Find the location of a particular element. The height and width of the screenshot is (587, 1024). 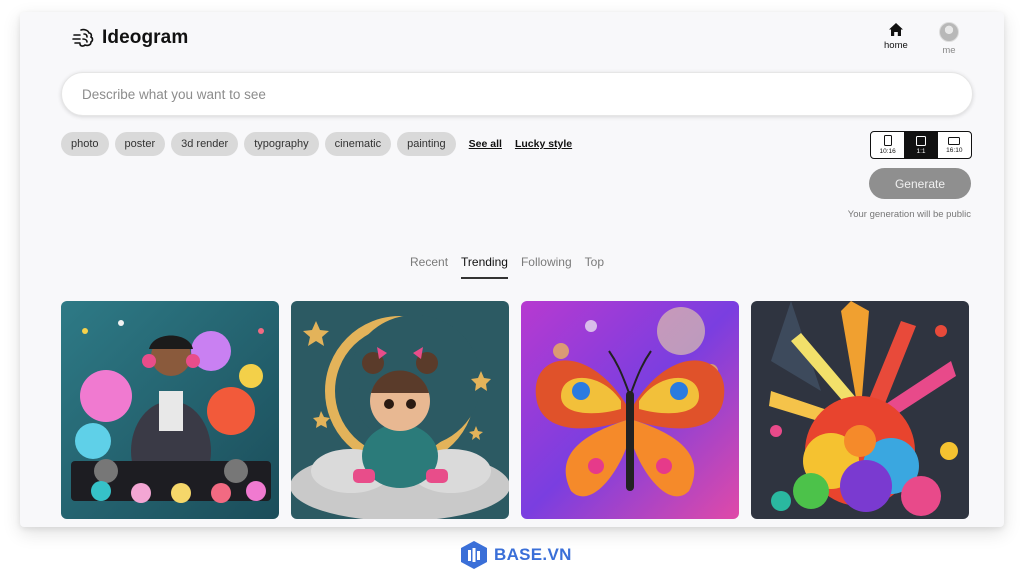

aspect-10-16: 10:16 is located at coordinates (887, 145).